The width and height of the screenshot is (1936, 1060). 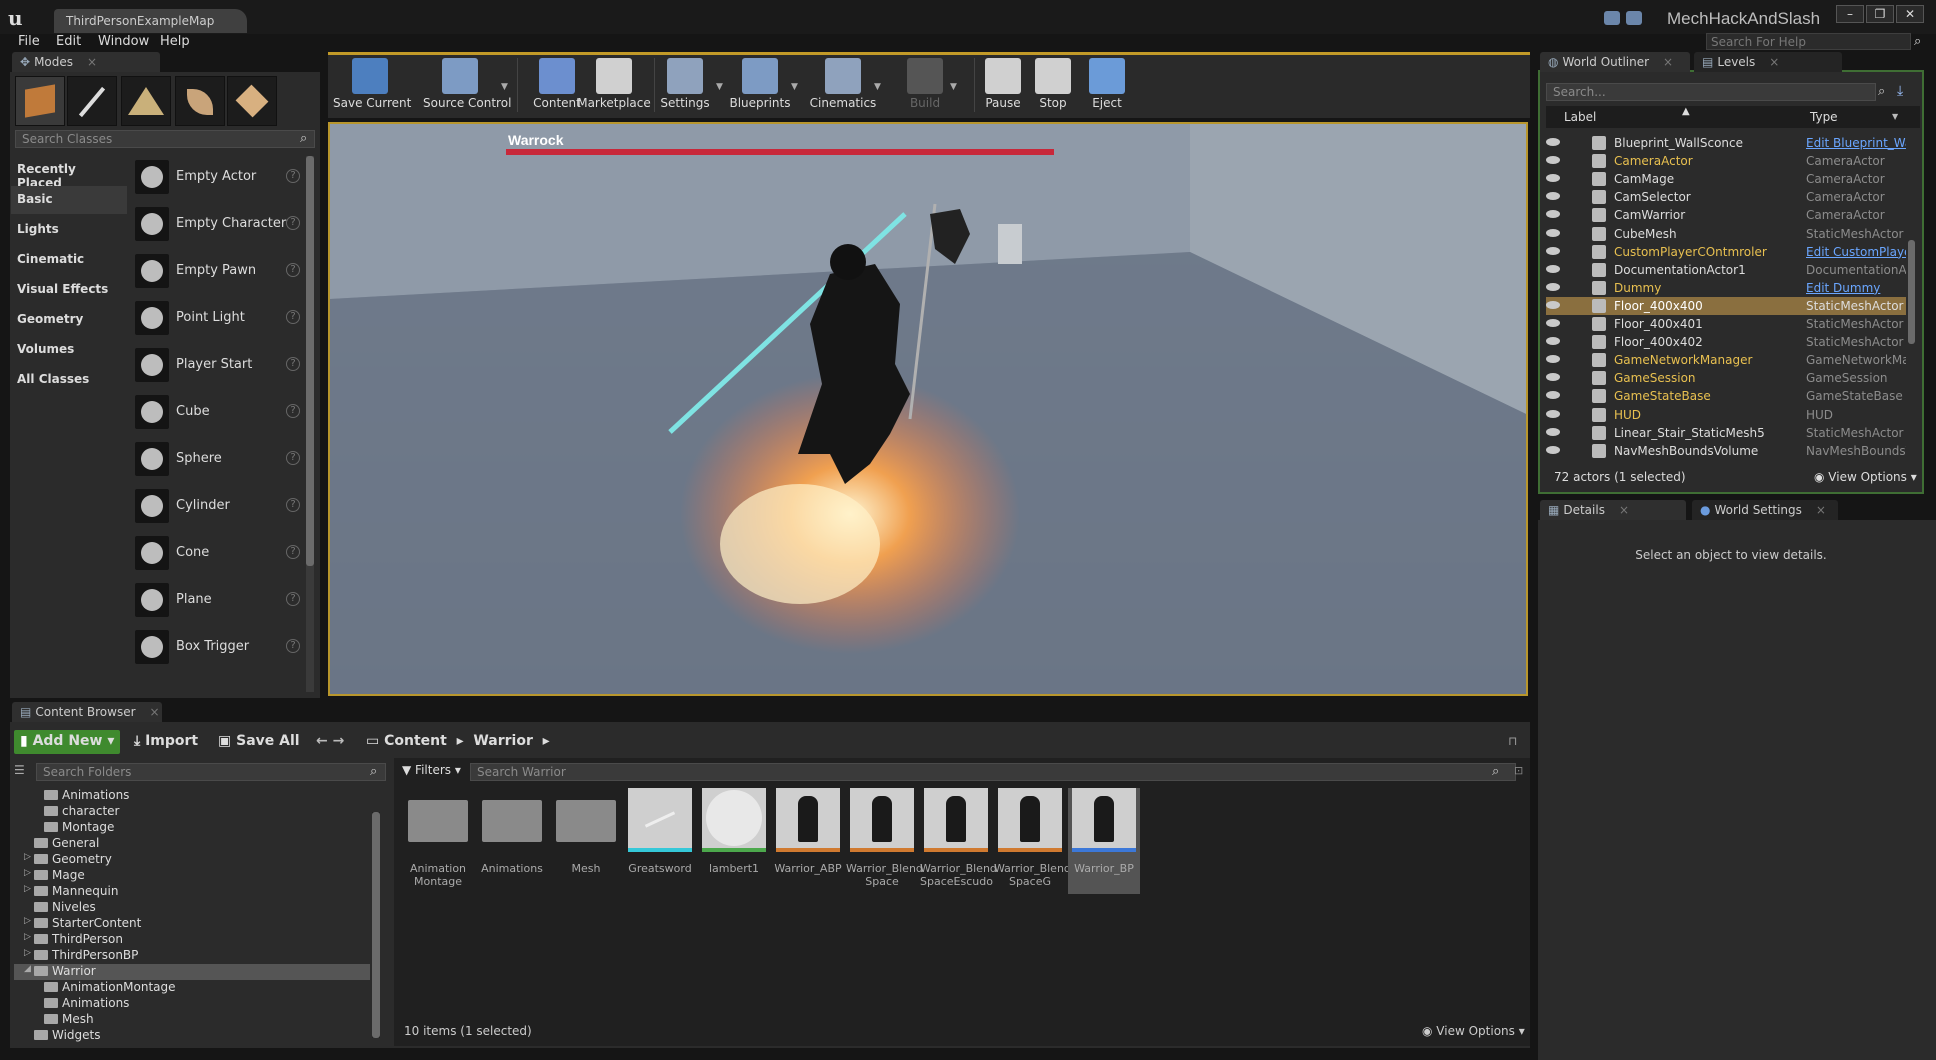 What do you see at coordinates (192, 1036) in the screenshot?
I see `folder-tree-item: Widgets` at bounding box center [192, 1036].